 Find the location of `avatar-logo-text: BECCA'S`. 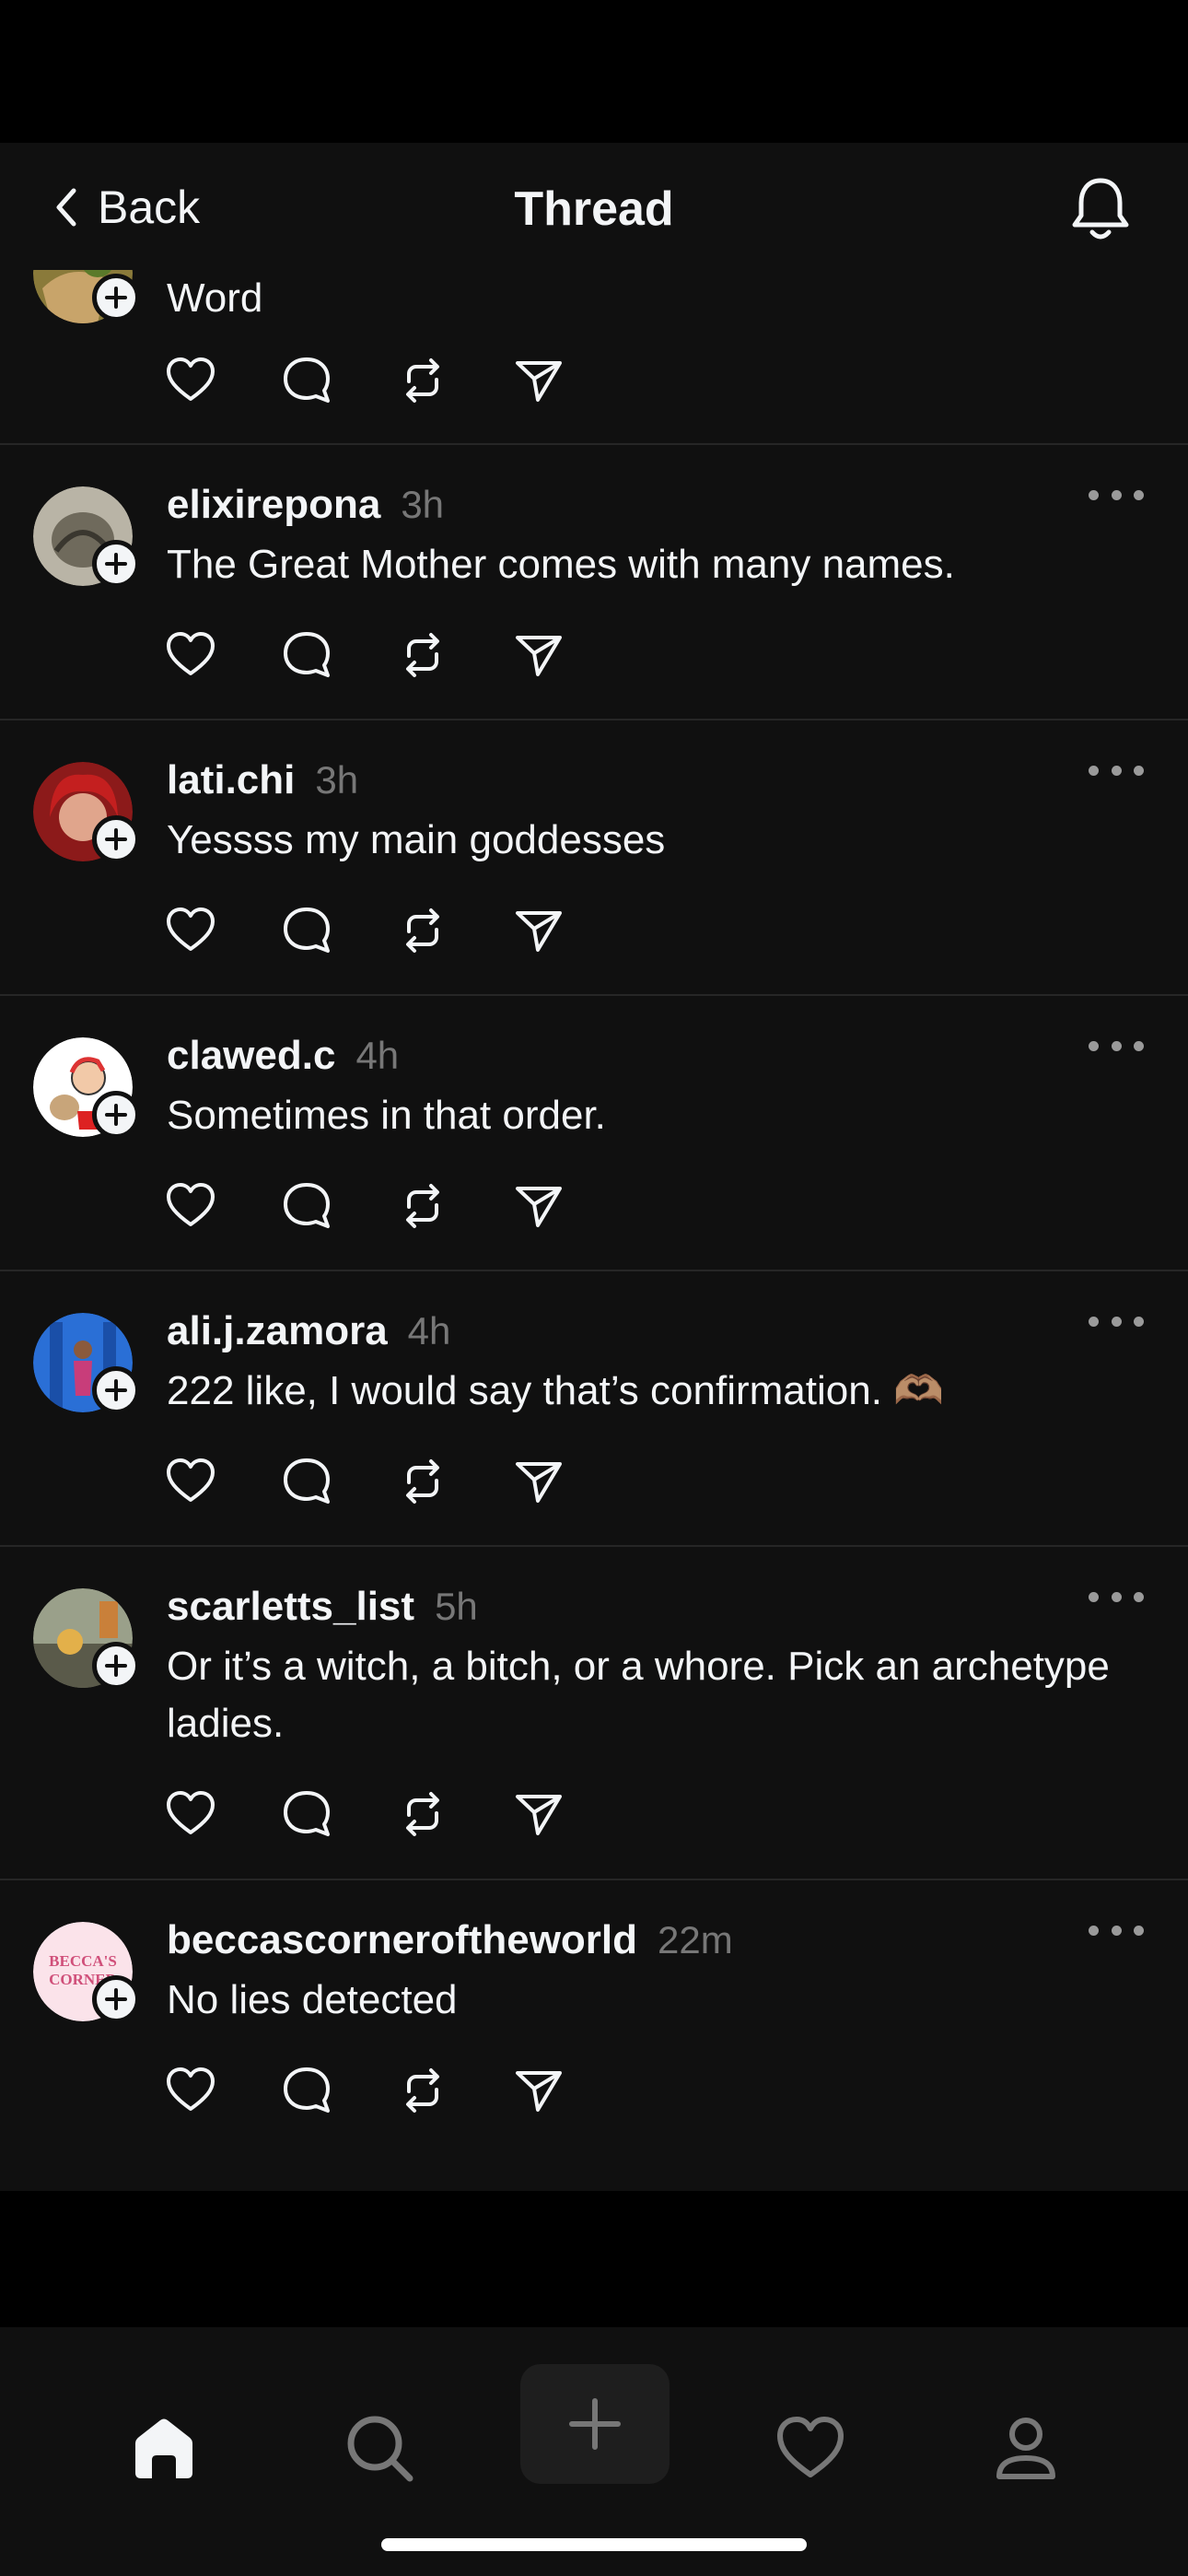

avatar-logo-text: BECCA'S is located at coordinates (83, 1961).